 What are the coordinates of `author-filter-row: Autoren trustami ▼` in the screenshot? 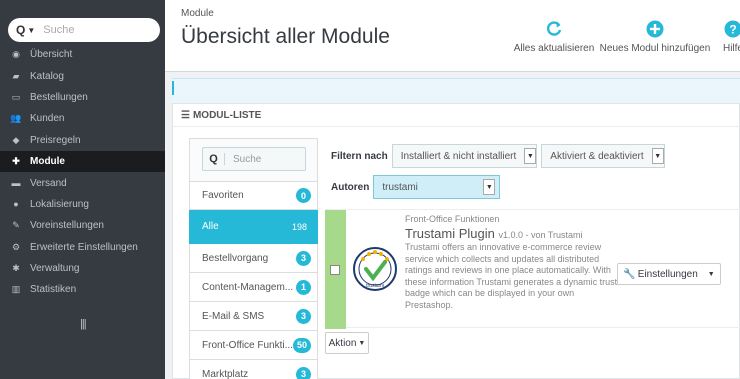 It's located at (417, 187).